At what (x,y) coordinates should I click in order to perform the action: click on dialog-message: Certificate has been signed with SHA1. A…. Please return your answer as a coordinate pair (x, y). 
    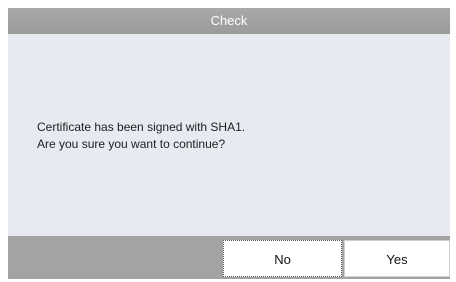
    Looking at the image, I should click on (141, 136).